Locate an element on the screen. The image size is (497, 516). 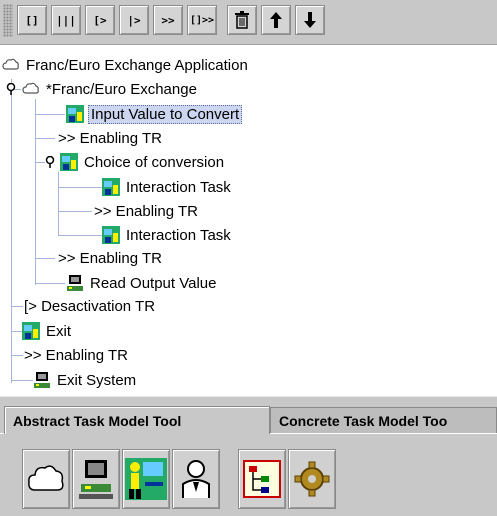
abstract-task-button is located at coordinates (46, 479).